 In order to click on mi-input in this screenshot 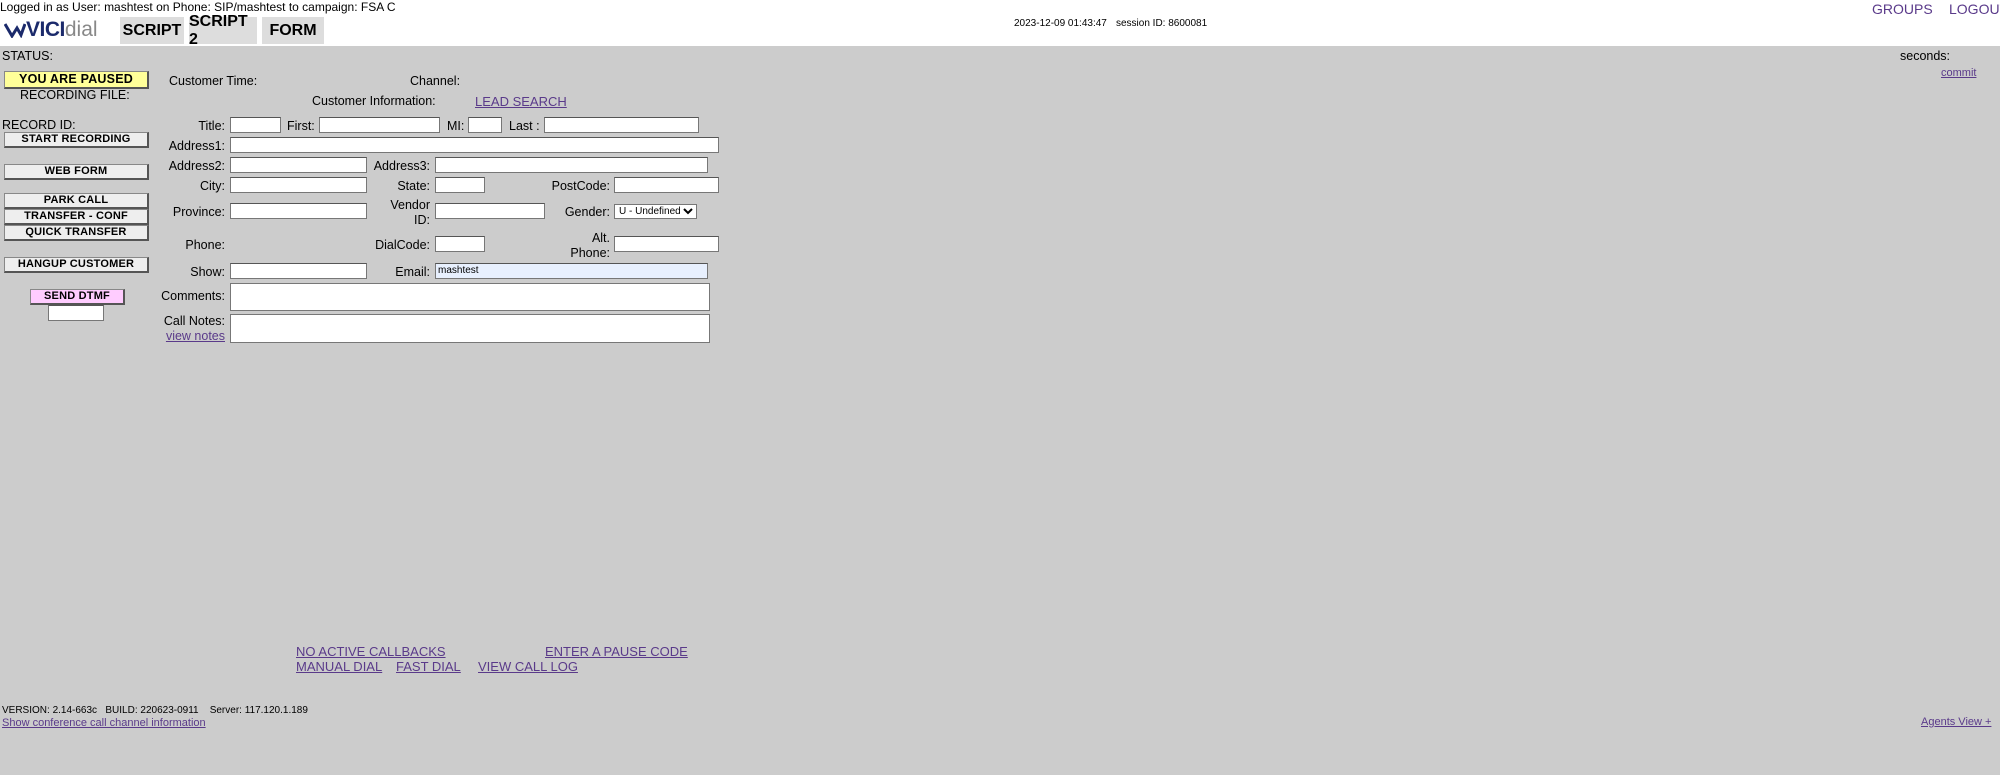, I will do `click(485, 125)`.